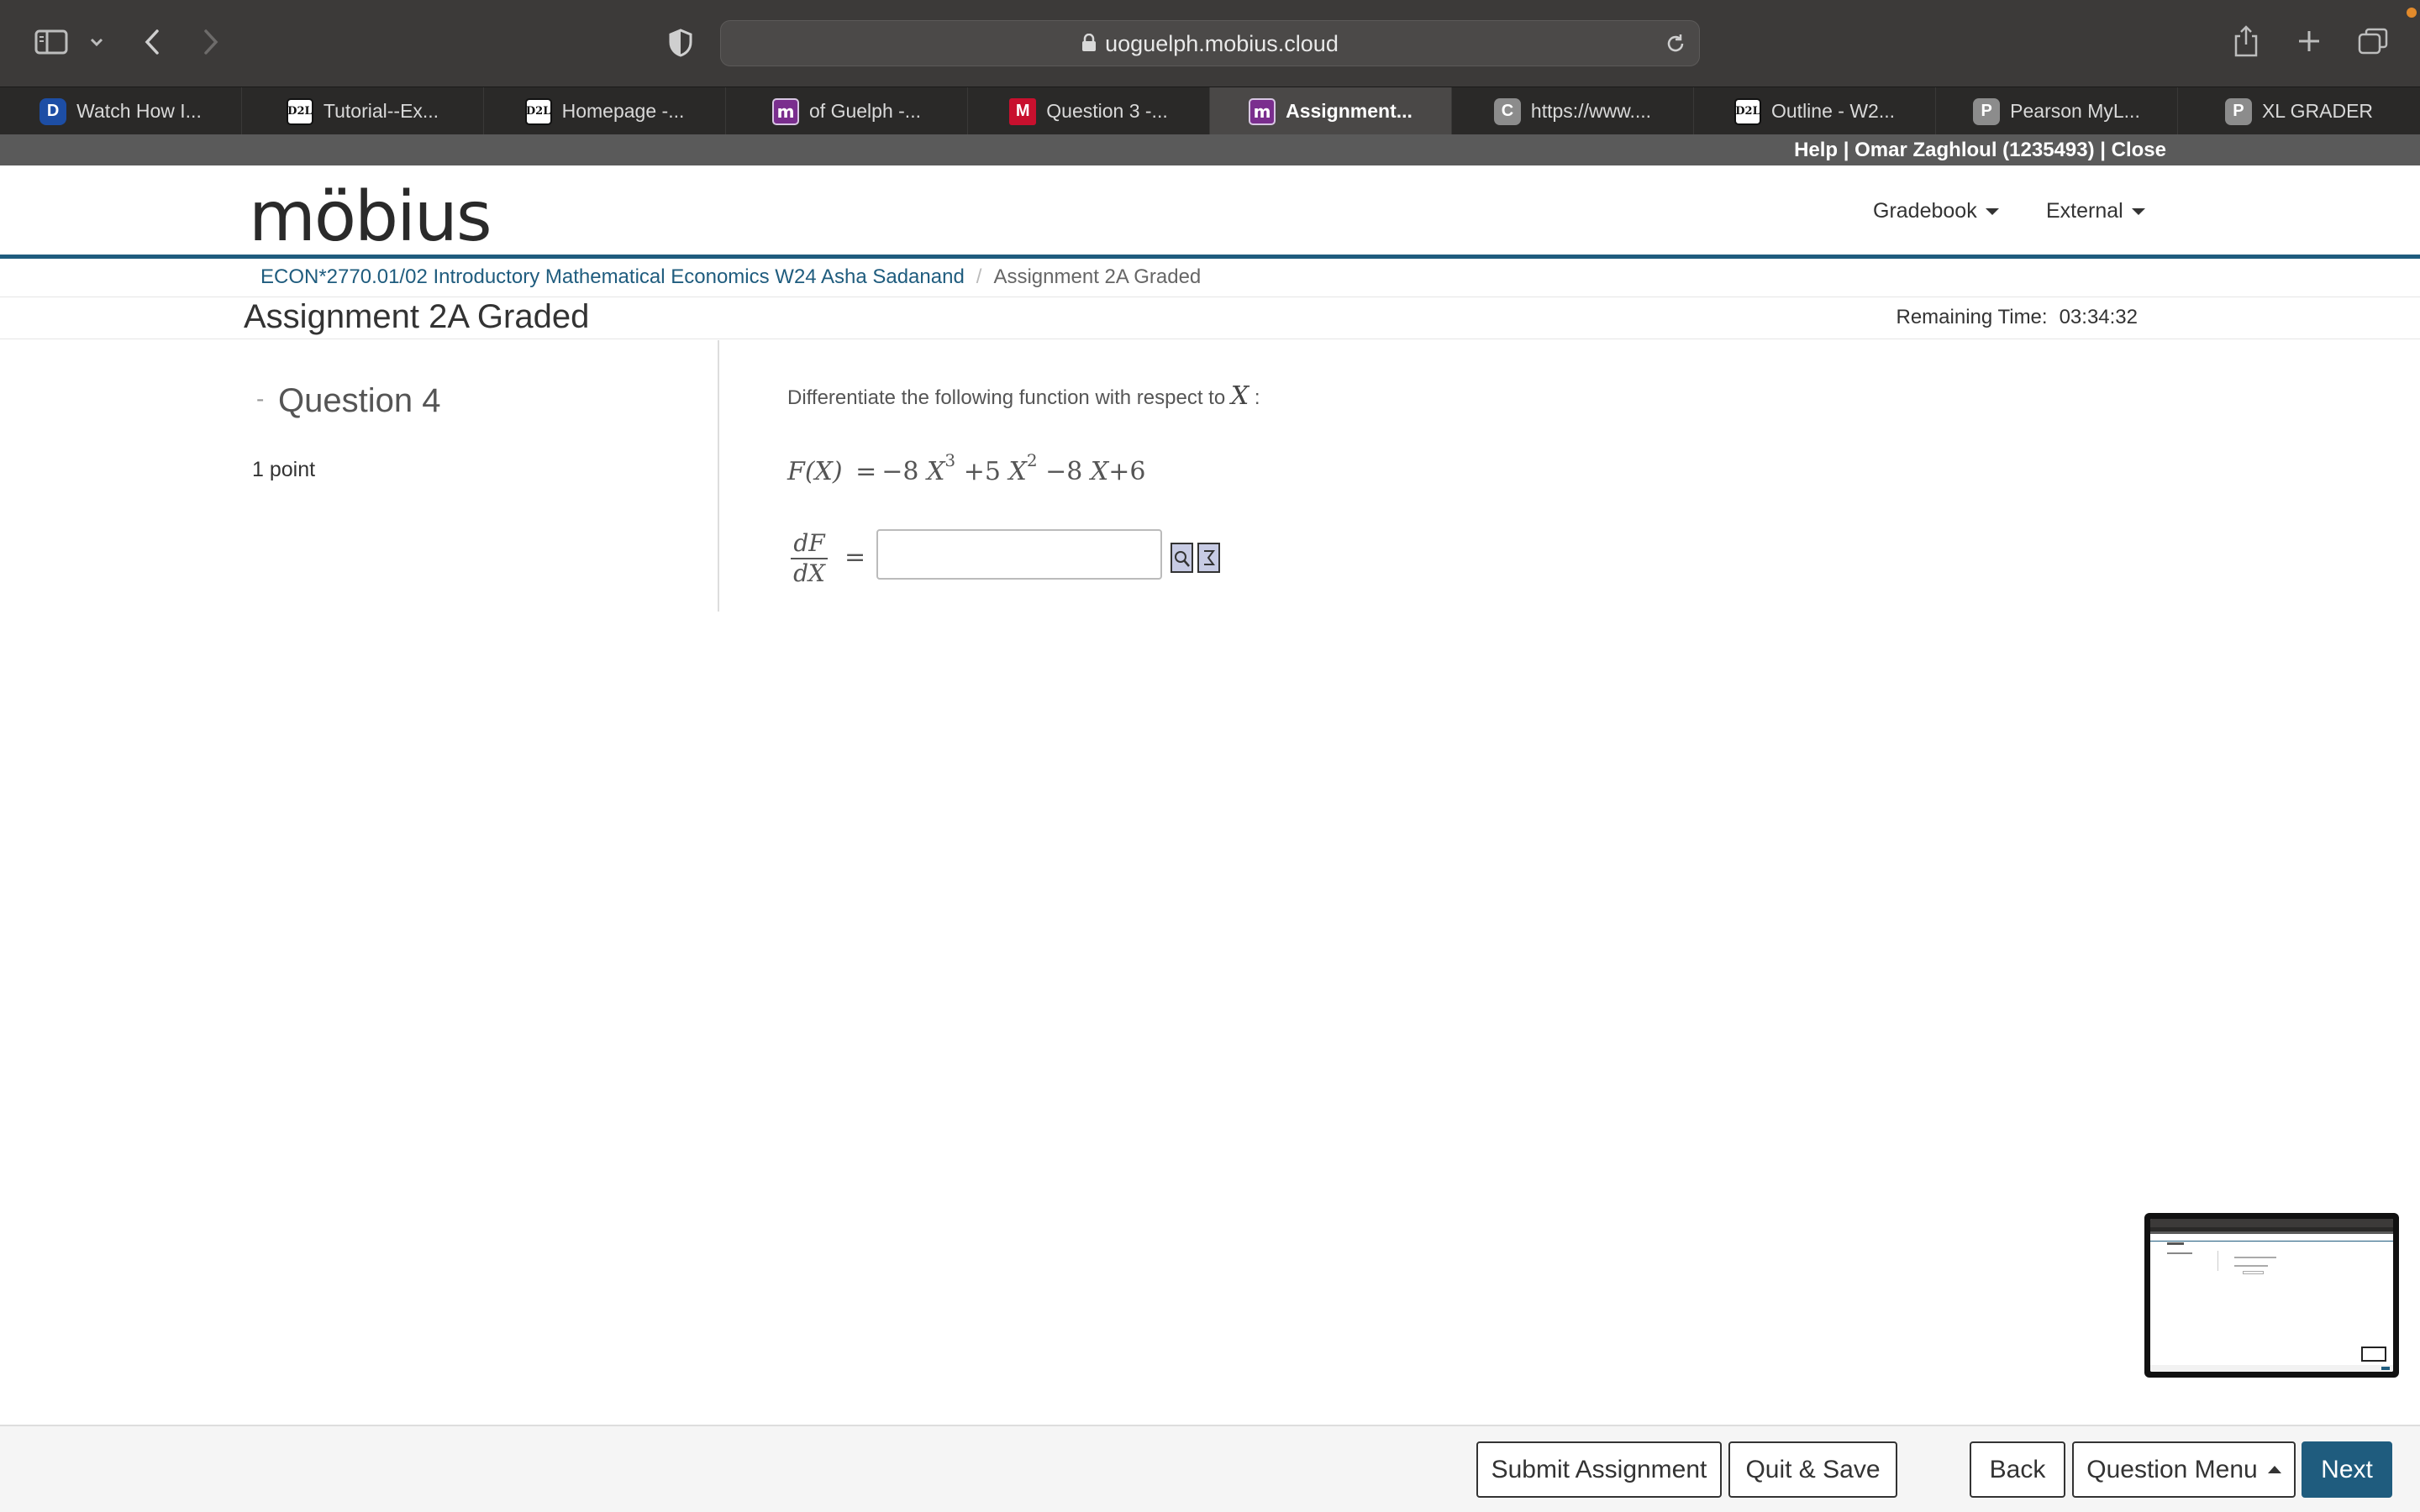 Image resolution: width=2420 pixels, height=1512 pixels. Describe the element at coordinates (2274, 1469) in the screenshot. I see `caret-up-icon` at that location.